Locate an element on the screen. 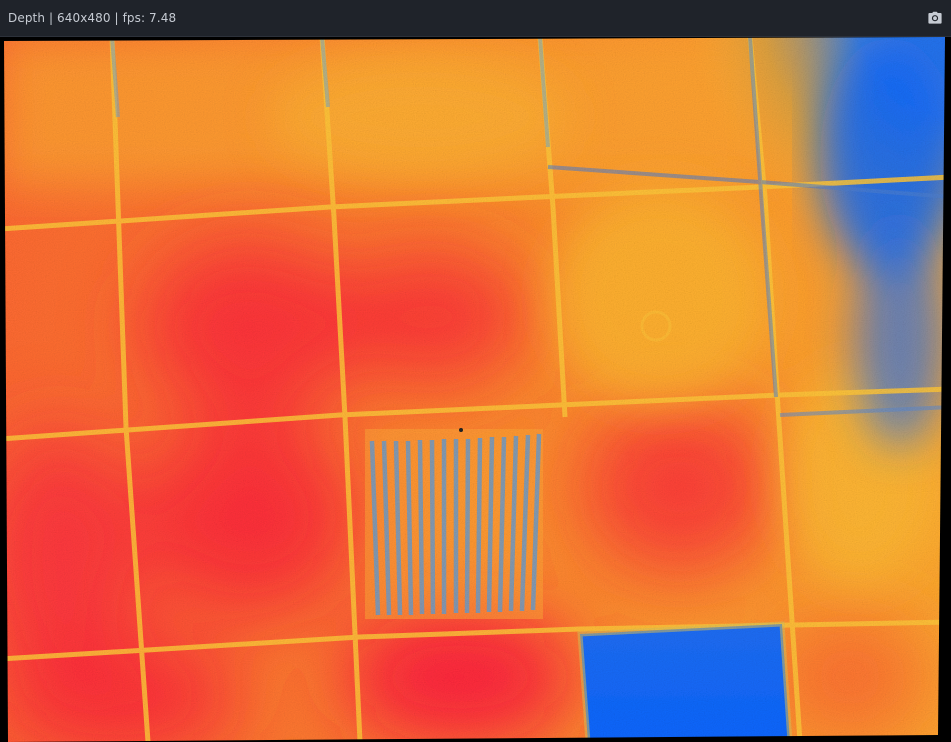 Image resolution: width=951 pixels, height=742 pixels. camera-icon is located at coordinates (935, 17).